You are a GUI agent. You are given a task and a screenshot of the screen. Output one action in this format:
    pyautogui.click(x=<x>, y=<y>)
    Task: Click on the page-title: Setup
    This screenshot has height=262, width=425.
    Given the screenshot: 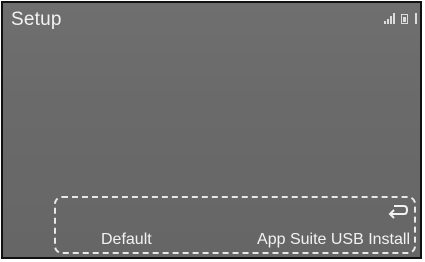 What is the action you would take?
    pyautogui.click(x=36, y=19)
    